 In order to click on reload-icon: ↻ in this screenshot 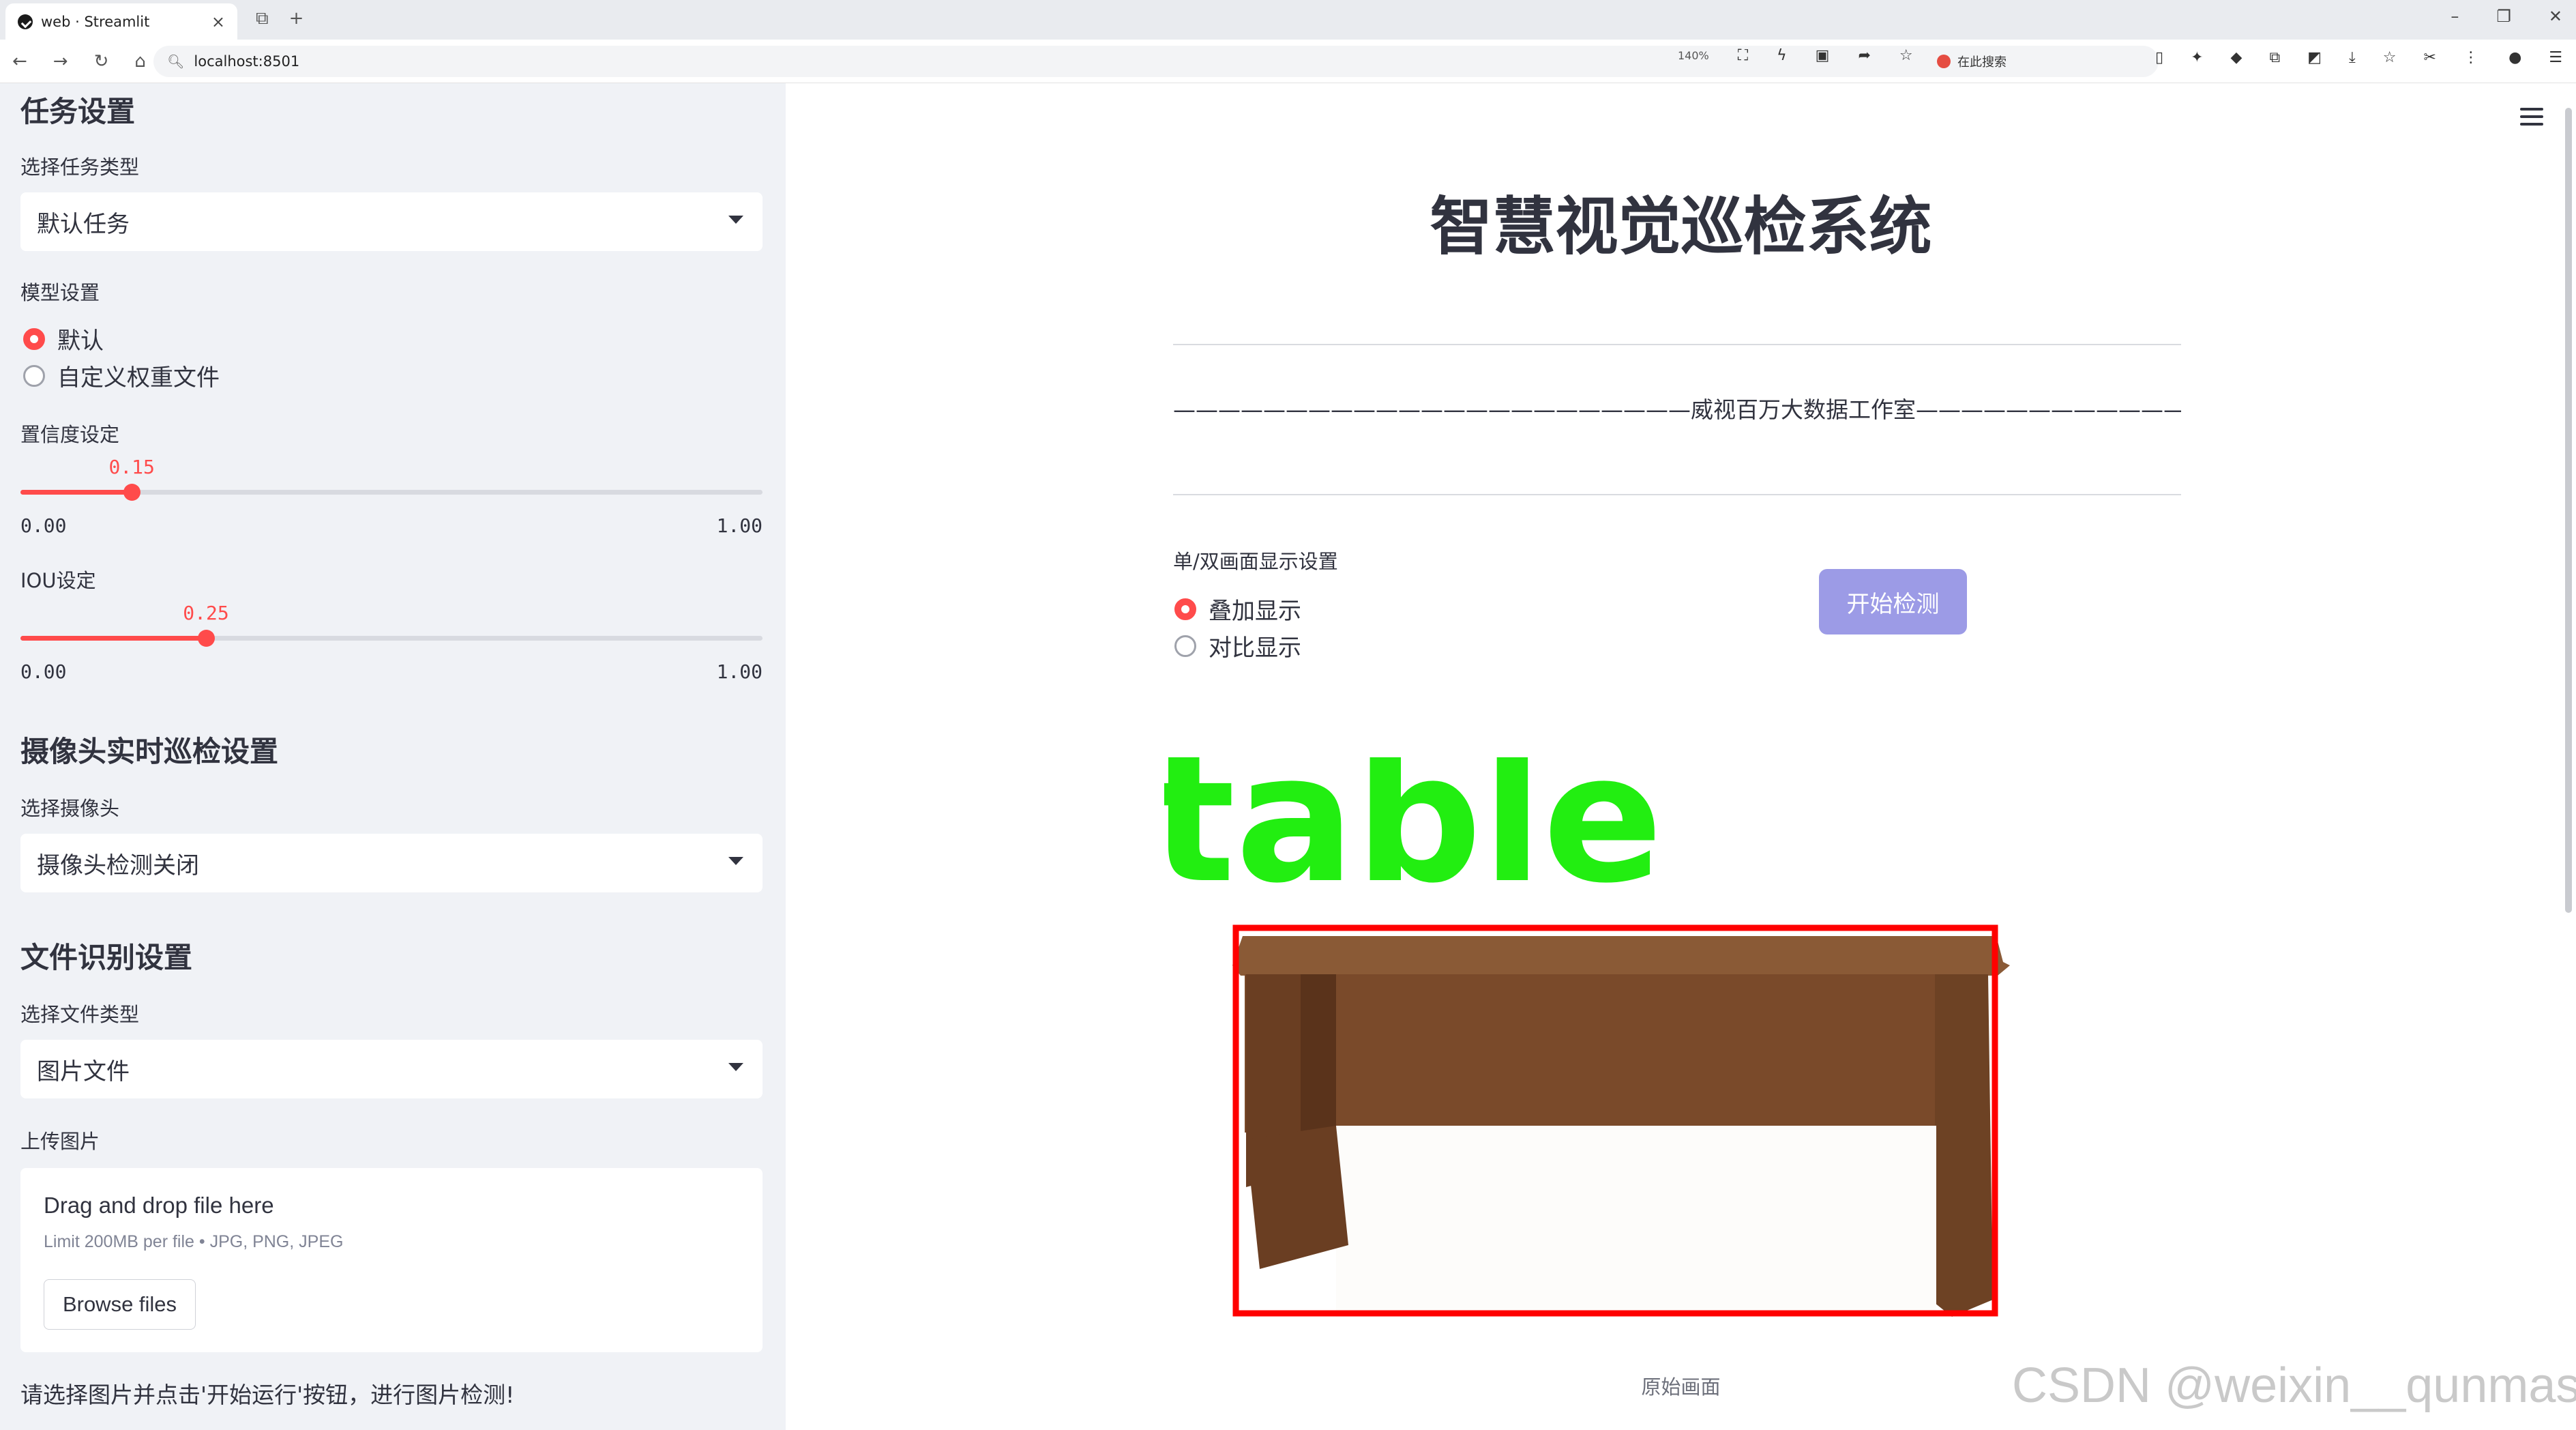, I will do `click(101, 62)`.